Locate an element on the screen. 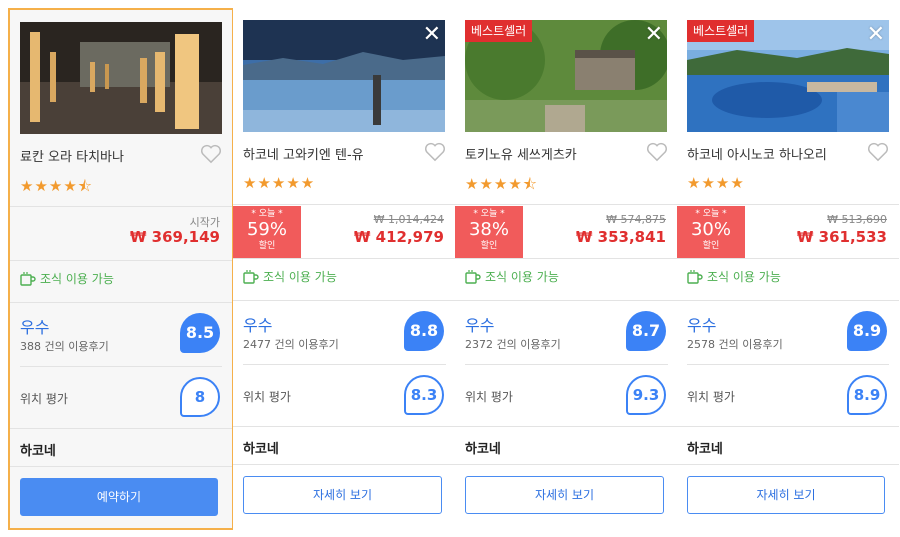 Image resolution: width=900 pixels, height=537 pixels. price: ₩ 353,841 is located at coordinates (620, 237).